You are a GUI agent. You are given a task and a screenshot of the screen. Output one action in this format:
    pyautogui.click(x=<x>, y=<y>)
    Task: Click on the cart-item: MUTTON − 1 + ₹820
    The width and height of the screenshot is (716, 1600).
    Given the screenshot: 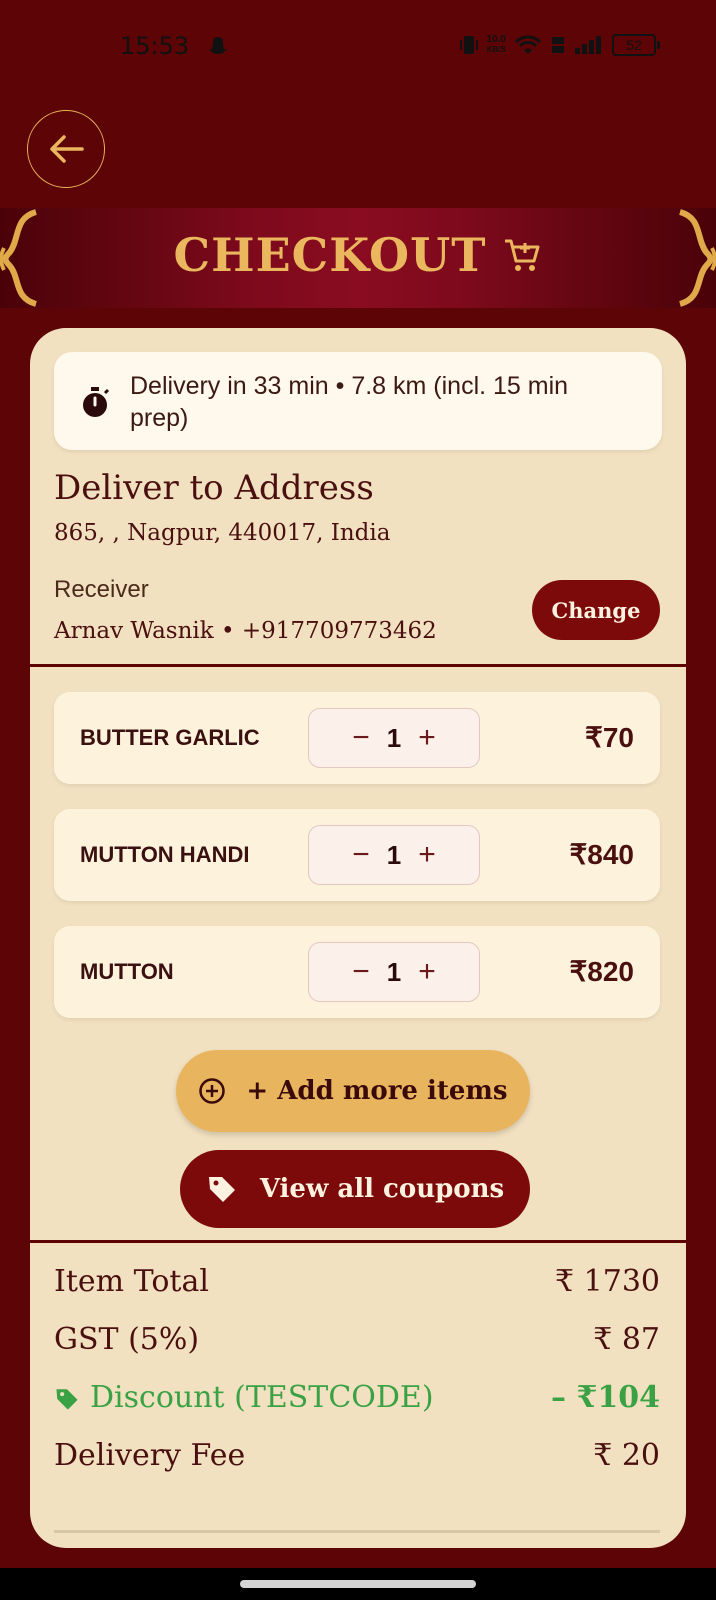 What is the action you would take?
    pyautogui.click(x=357, y=972)
    